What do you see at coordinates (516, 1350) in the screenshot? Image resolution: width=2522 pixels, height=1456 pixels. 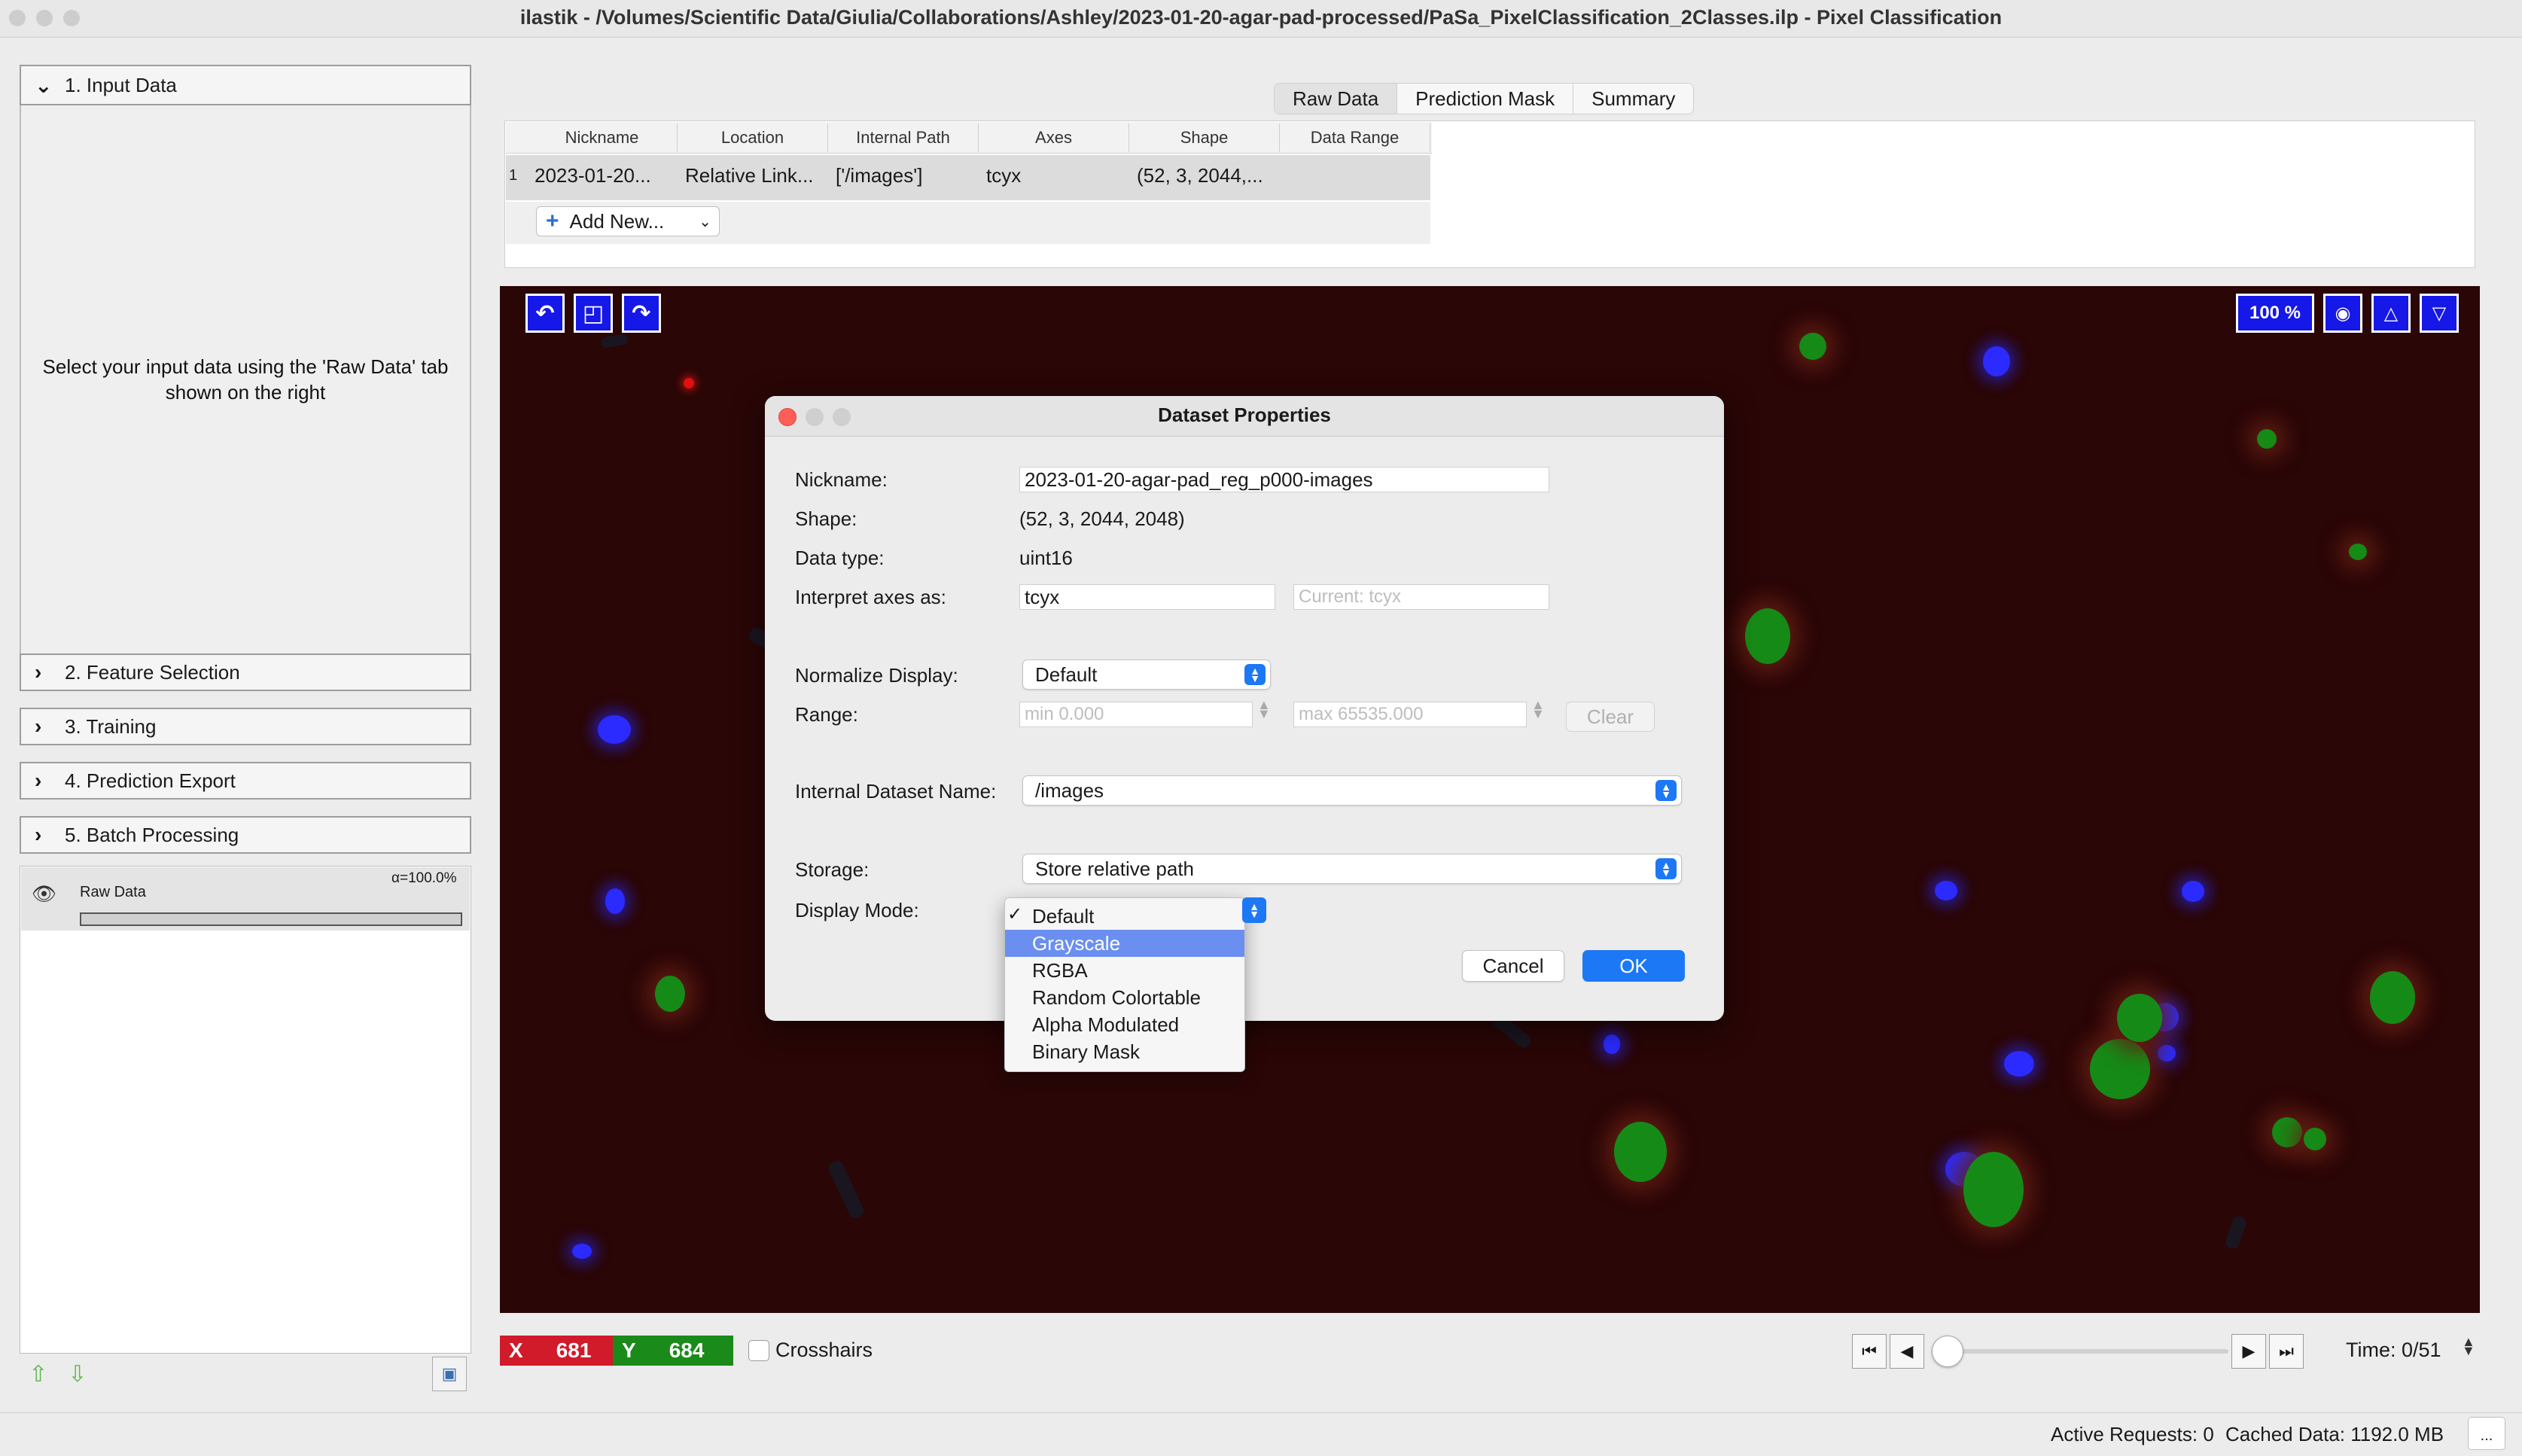 I see `x-label: X` at bounding box center [516, 1350].